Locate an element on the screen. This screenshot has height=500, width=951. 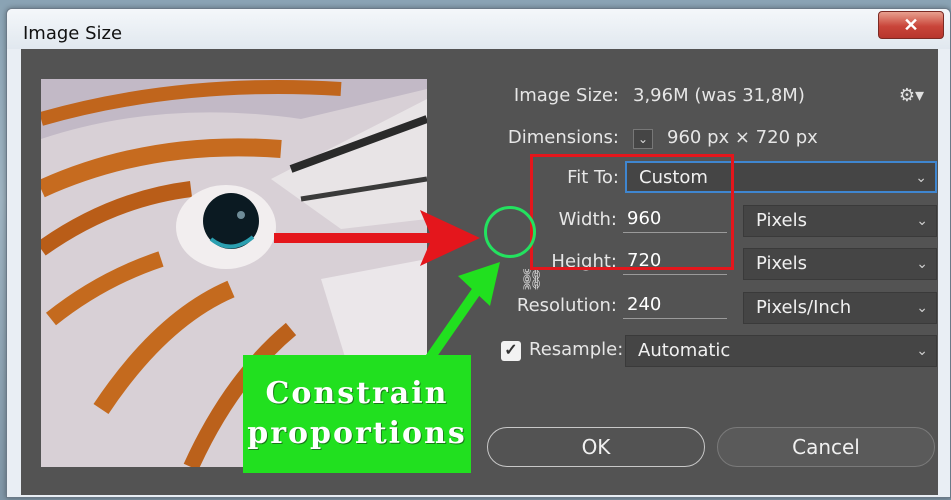
resample-label: Resample: is located at coordinates (576, 349).